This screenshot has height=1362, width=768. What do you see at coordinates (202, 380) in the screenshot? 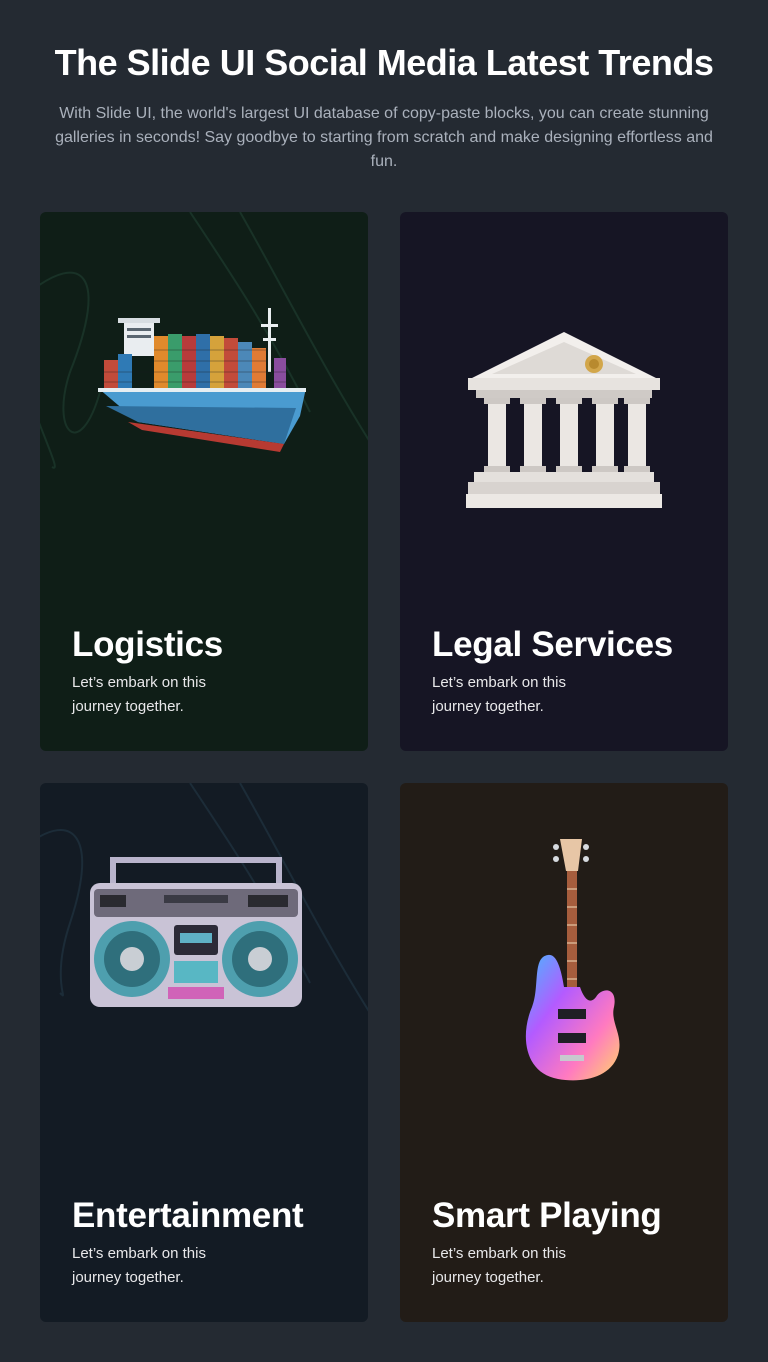
I see `cargo-ship-icon` at bounding box center [202, 380].